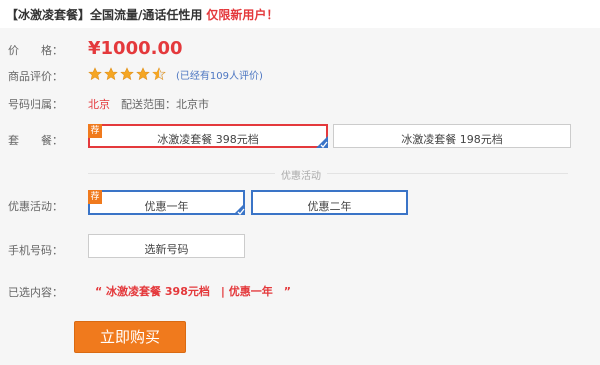 Image resolution: width=600 pixels, height=365 pixels. I want to click on delivery-range: 配送范围：北京市, so click(165, 104).